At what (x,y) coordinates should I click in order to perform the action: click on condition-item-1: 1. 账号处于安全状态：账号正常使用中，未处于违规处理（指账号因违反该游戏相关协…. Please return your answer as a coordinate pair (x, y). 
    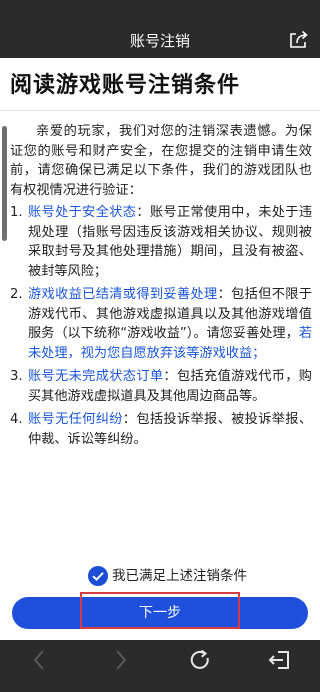
    Looking at the image, I should click on (161, 242).